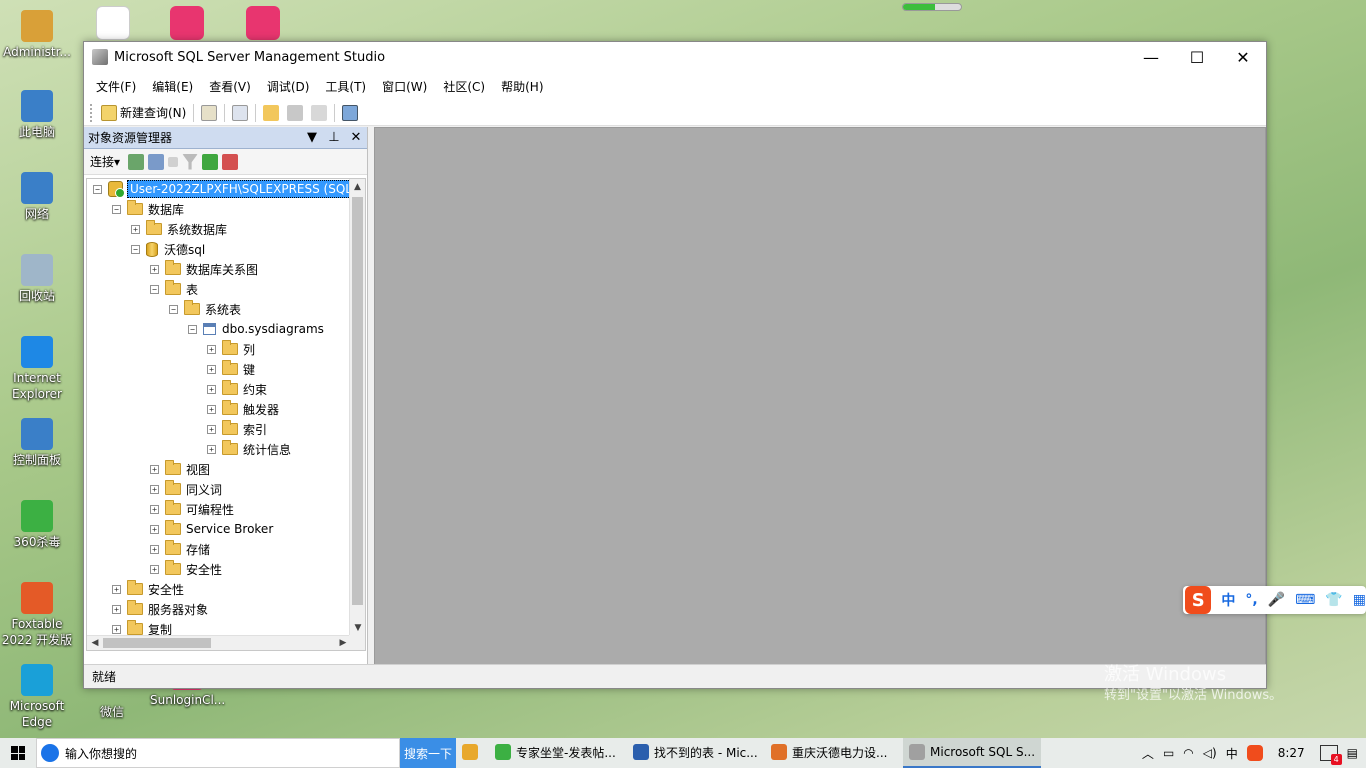  What do you see at coordinates (1198, 600) in the screenshot?
I see `sogou-logo-icon: S` at bounding box center [1198, 600].